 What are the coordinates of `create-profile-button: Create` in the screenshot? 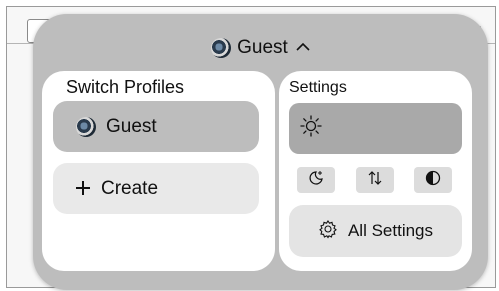 It's located at (156, 188).